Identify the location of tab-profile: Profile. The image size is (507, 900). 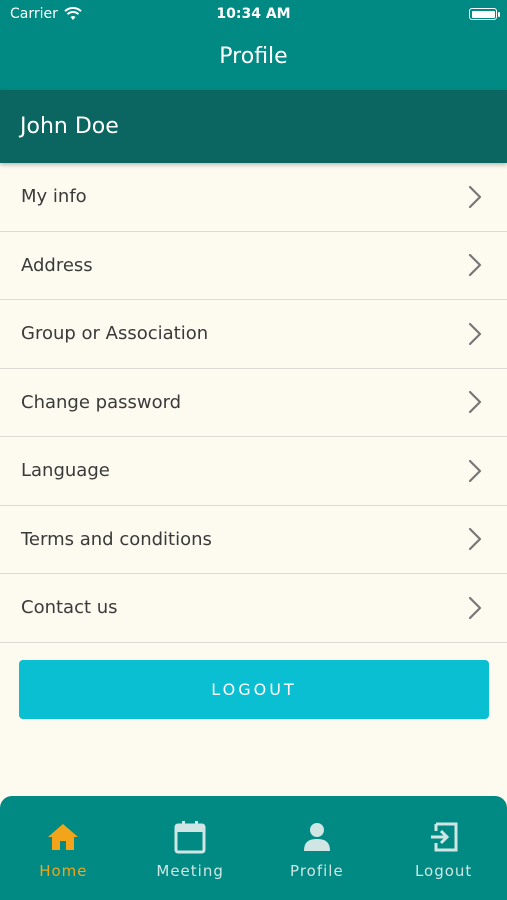
(317, 848).